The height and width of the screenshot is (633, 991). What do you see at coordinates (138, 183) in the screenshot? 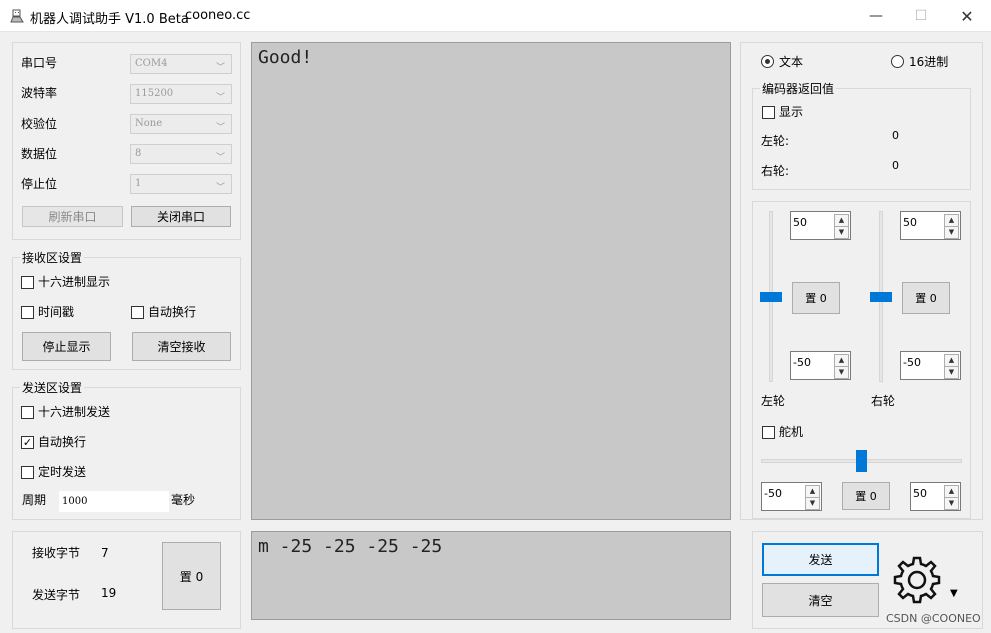
I see `stopbits-value: 1` at bounding box center [138, 183].